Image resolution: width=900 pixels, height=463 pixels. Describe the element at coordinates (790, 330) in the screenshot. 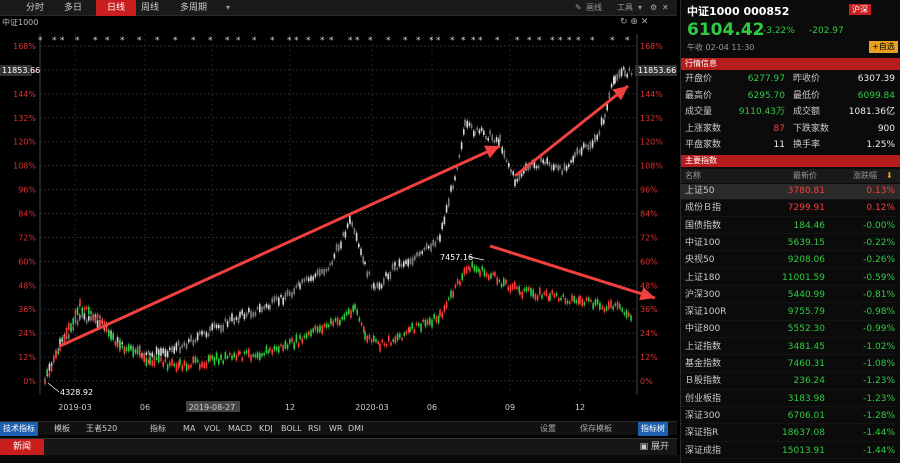

I see `index-row: 中证800 5552.30 -0.99%` at that location.